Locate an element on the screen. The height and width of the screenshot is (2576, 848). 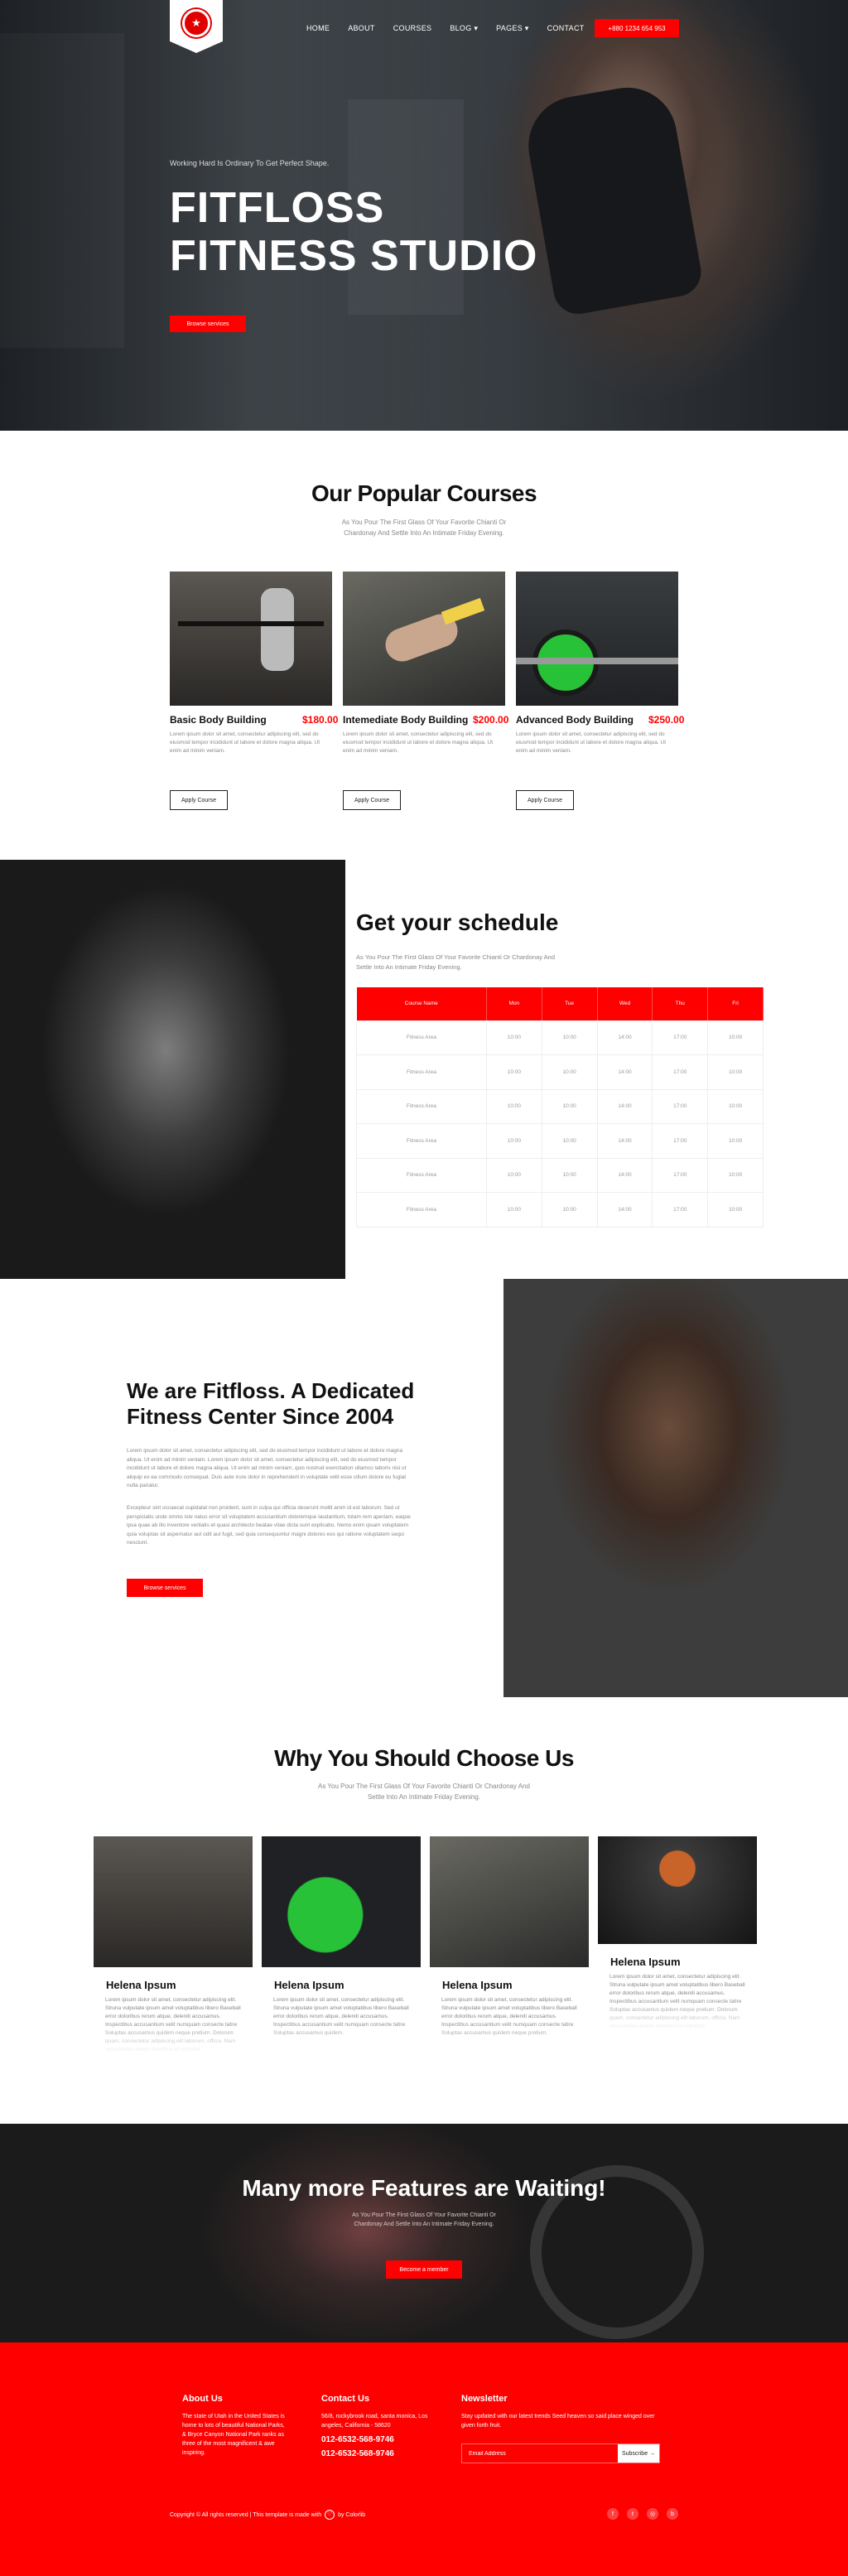
table-header: Wed is located at coordinates (625, 1003).